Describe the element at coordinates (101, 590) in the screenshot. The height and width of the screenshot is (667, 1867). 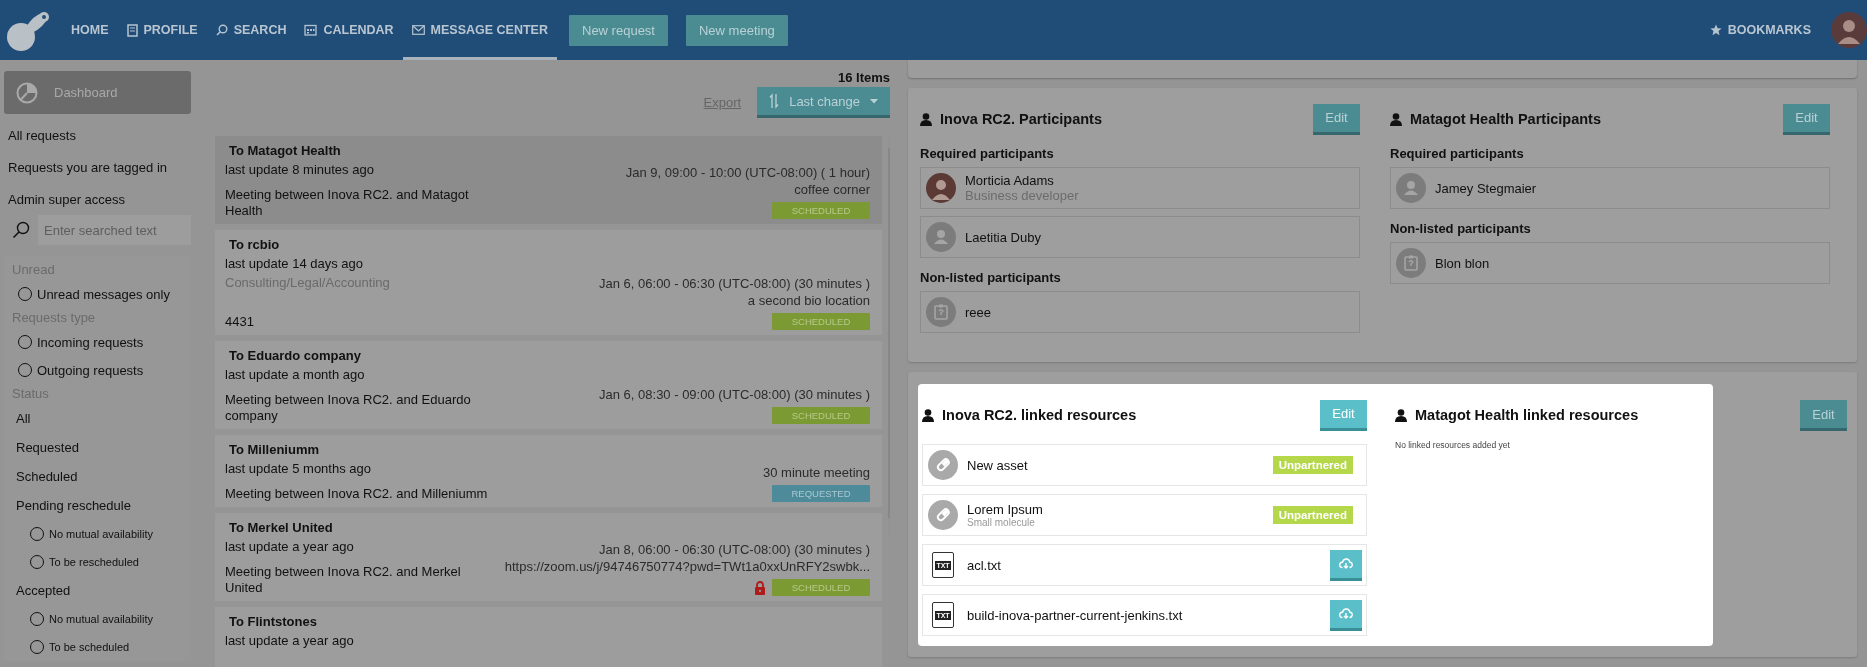
I see `status-link: Accepted` at that location.